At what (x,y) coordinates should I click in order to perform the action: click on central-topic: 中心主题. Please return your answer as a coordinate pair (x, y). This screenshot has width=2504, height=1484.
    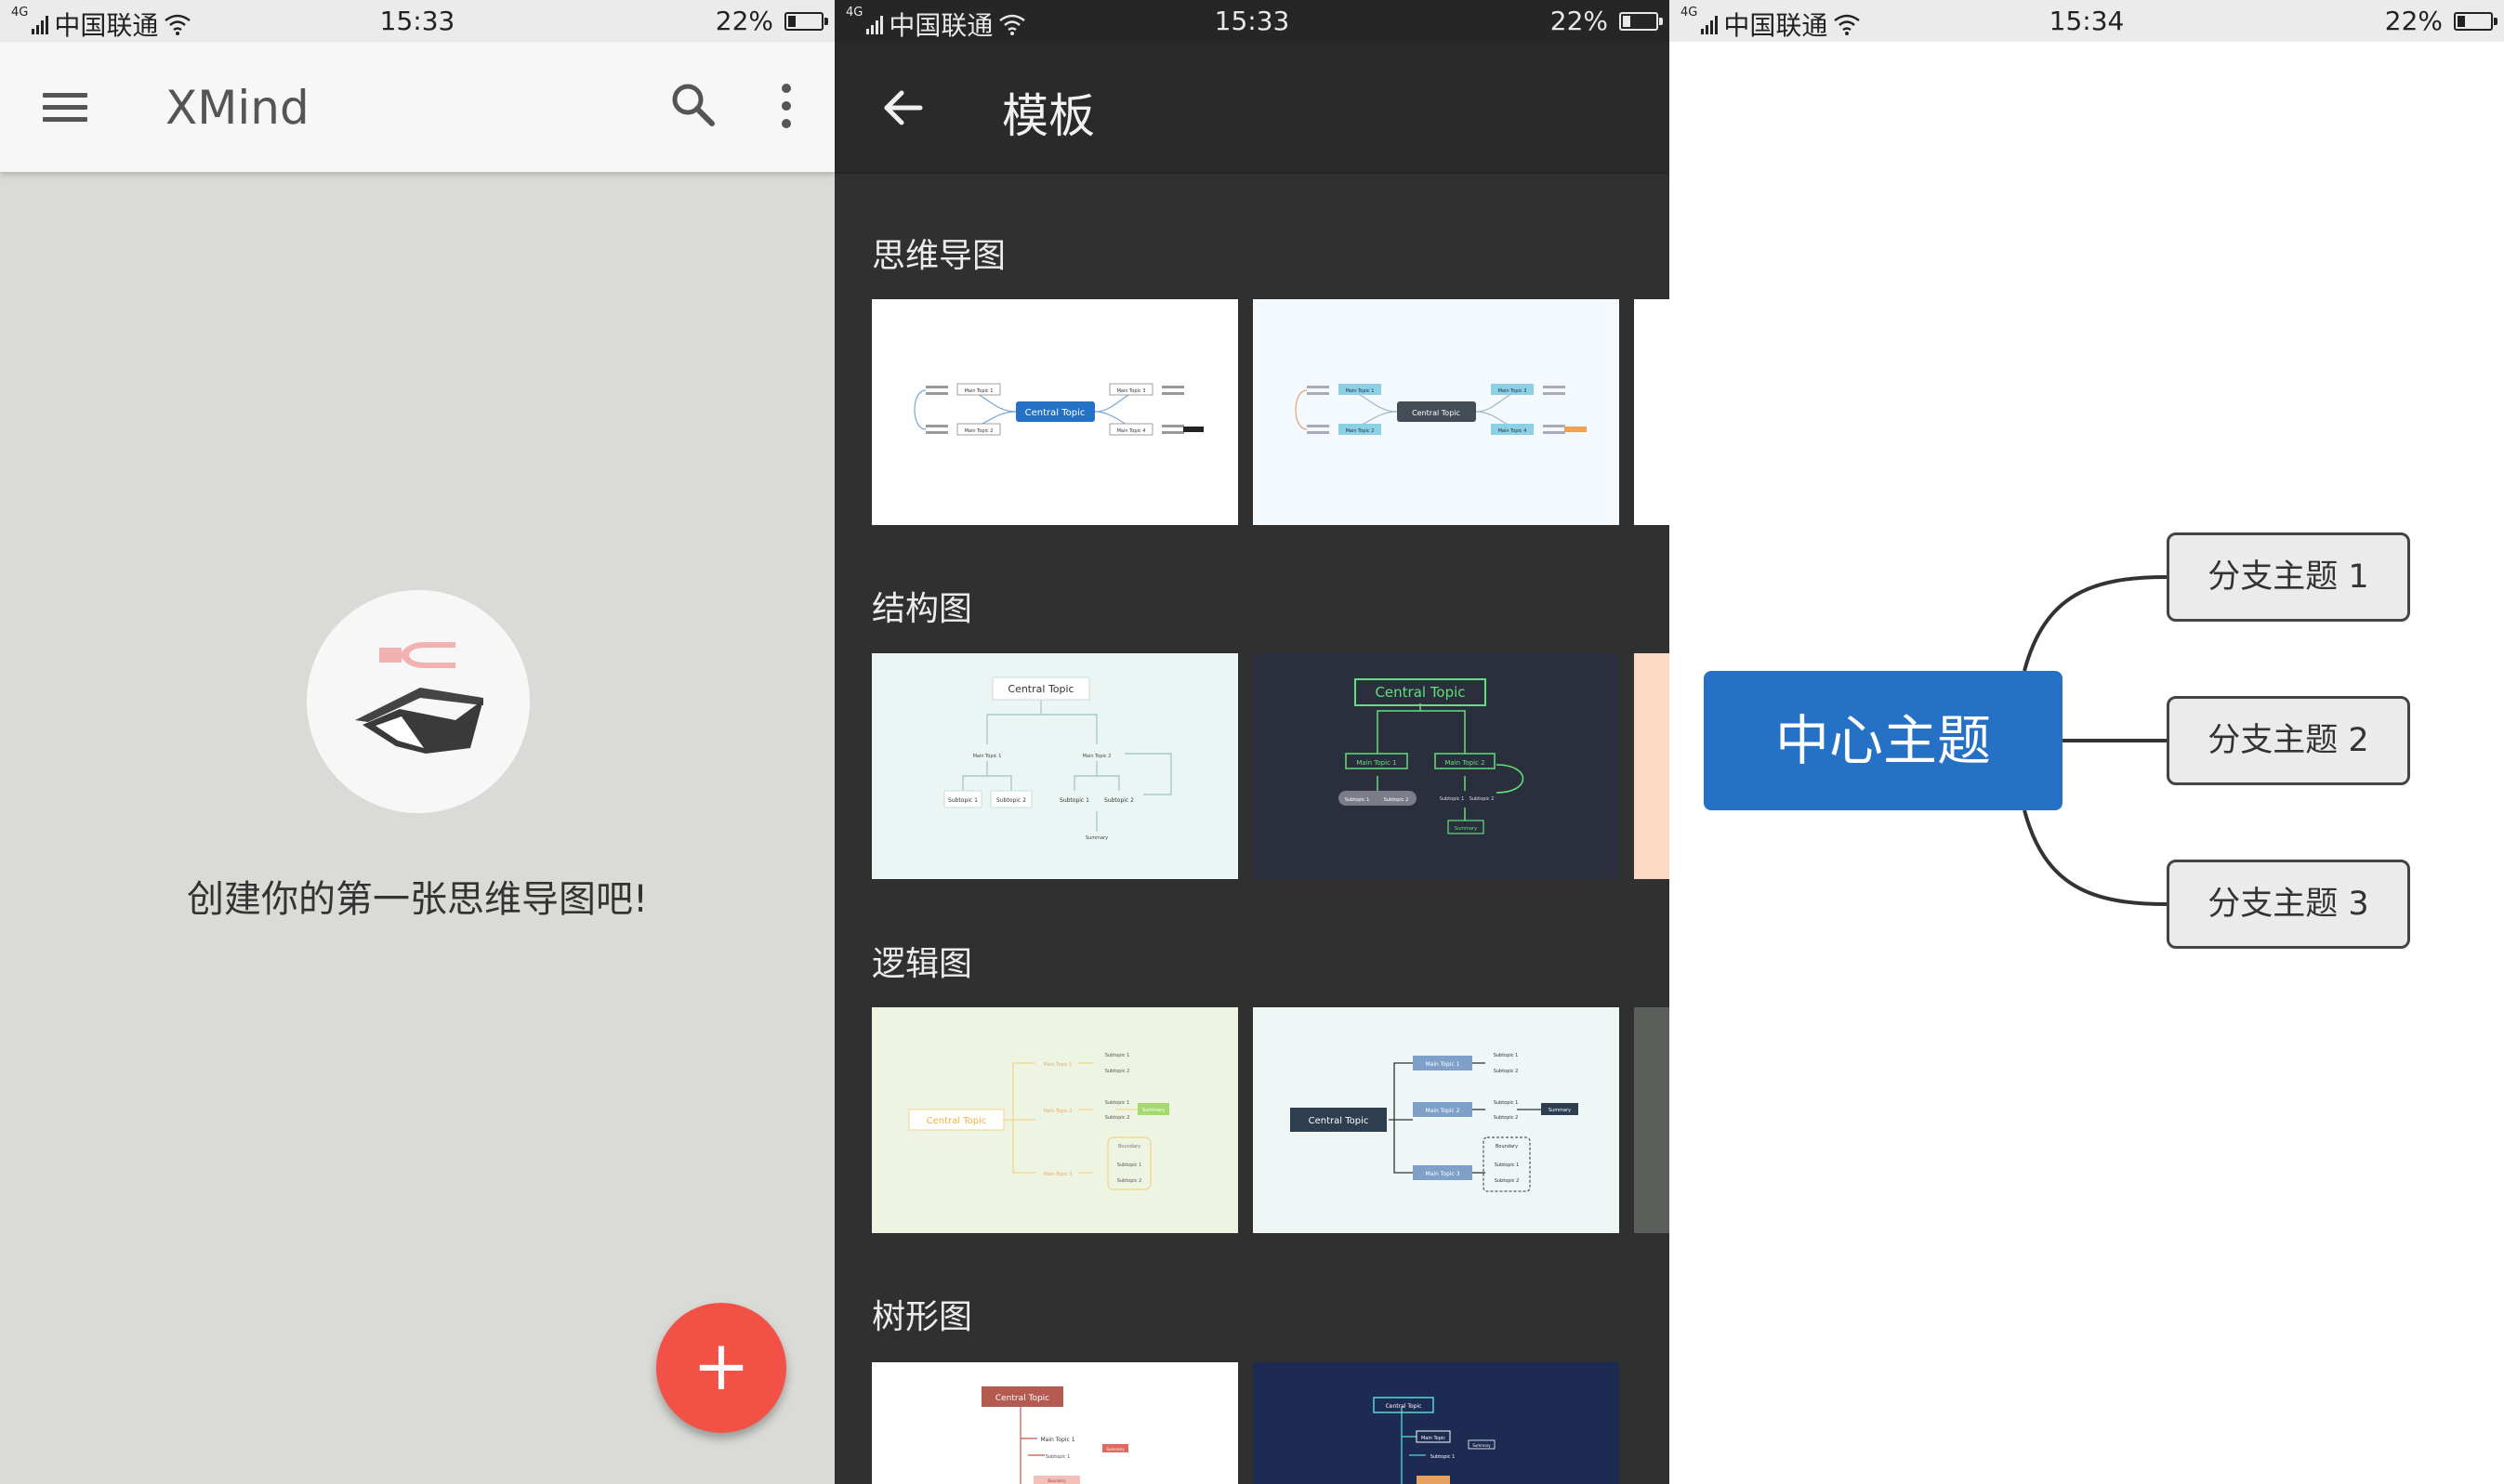
    Looking at the image, I should click on (1883, 741).